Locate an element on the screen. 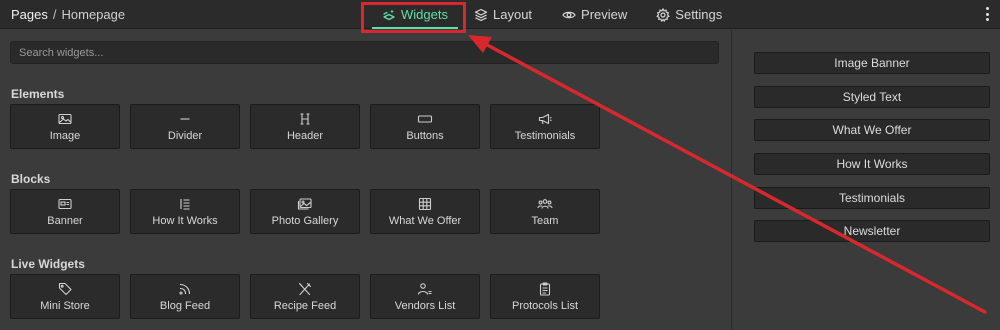 The height and width of the screenshot is (330, 1000). widget-label: Recipe Feed is located at coordinates (305, 305).